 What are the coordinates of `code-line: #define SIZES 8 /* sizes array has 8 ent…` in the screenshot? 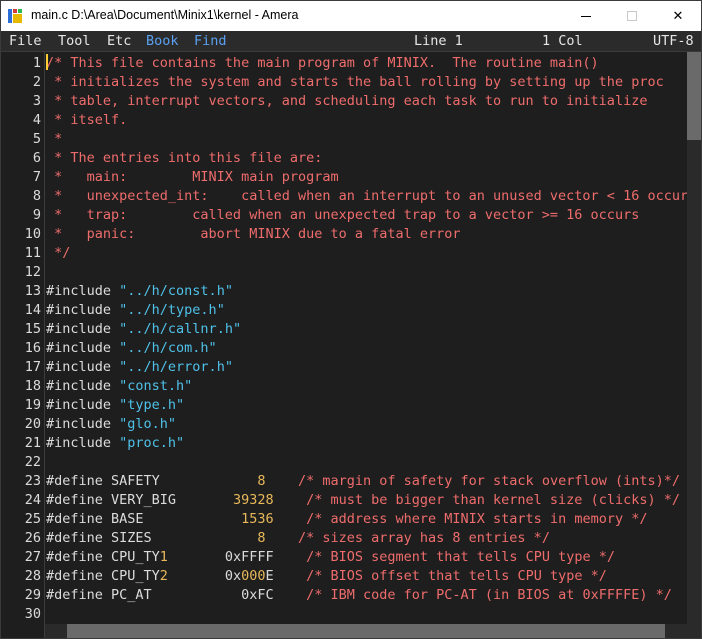 It's located at (298, 538).